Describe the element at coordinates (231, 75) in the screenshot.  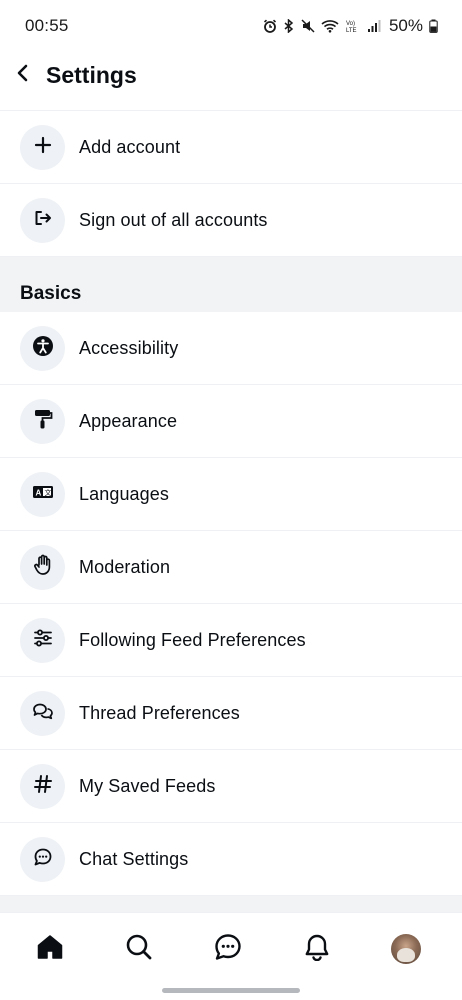
I see `header: Settings` at that location.